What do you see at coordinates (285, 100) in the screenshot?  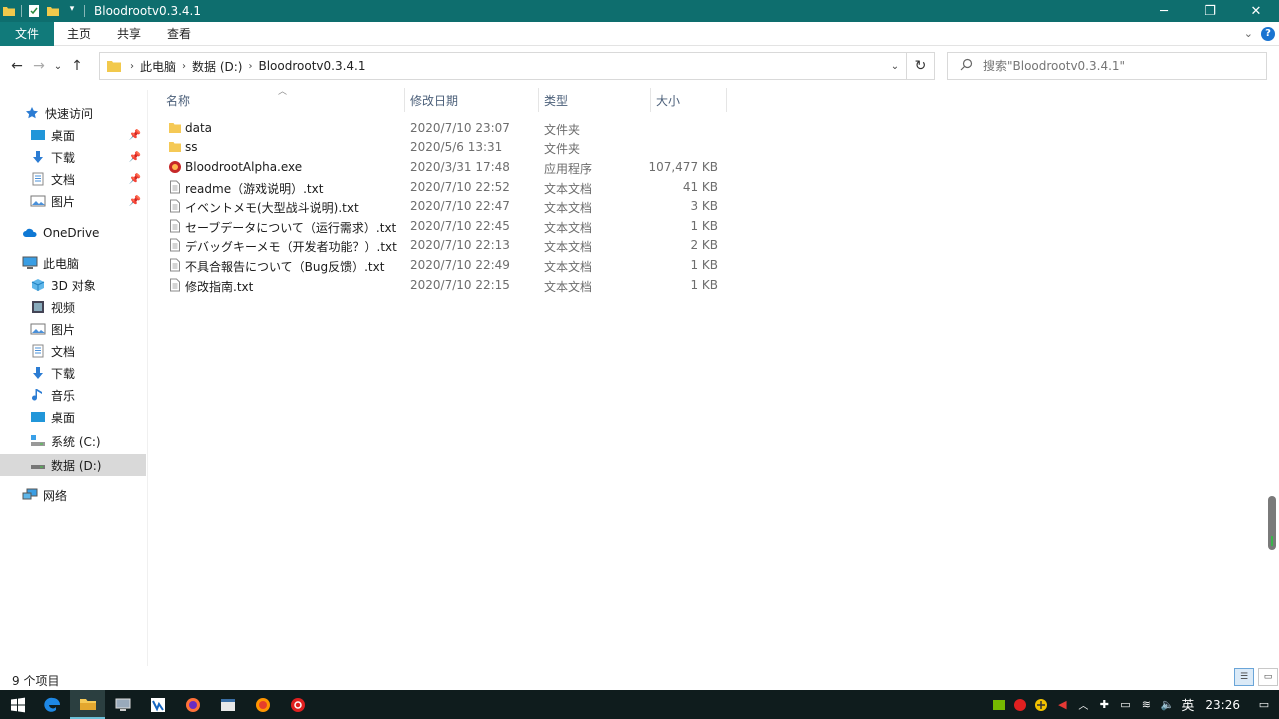 I see `column-header-name: 名称` at bounding box center [285, 100].